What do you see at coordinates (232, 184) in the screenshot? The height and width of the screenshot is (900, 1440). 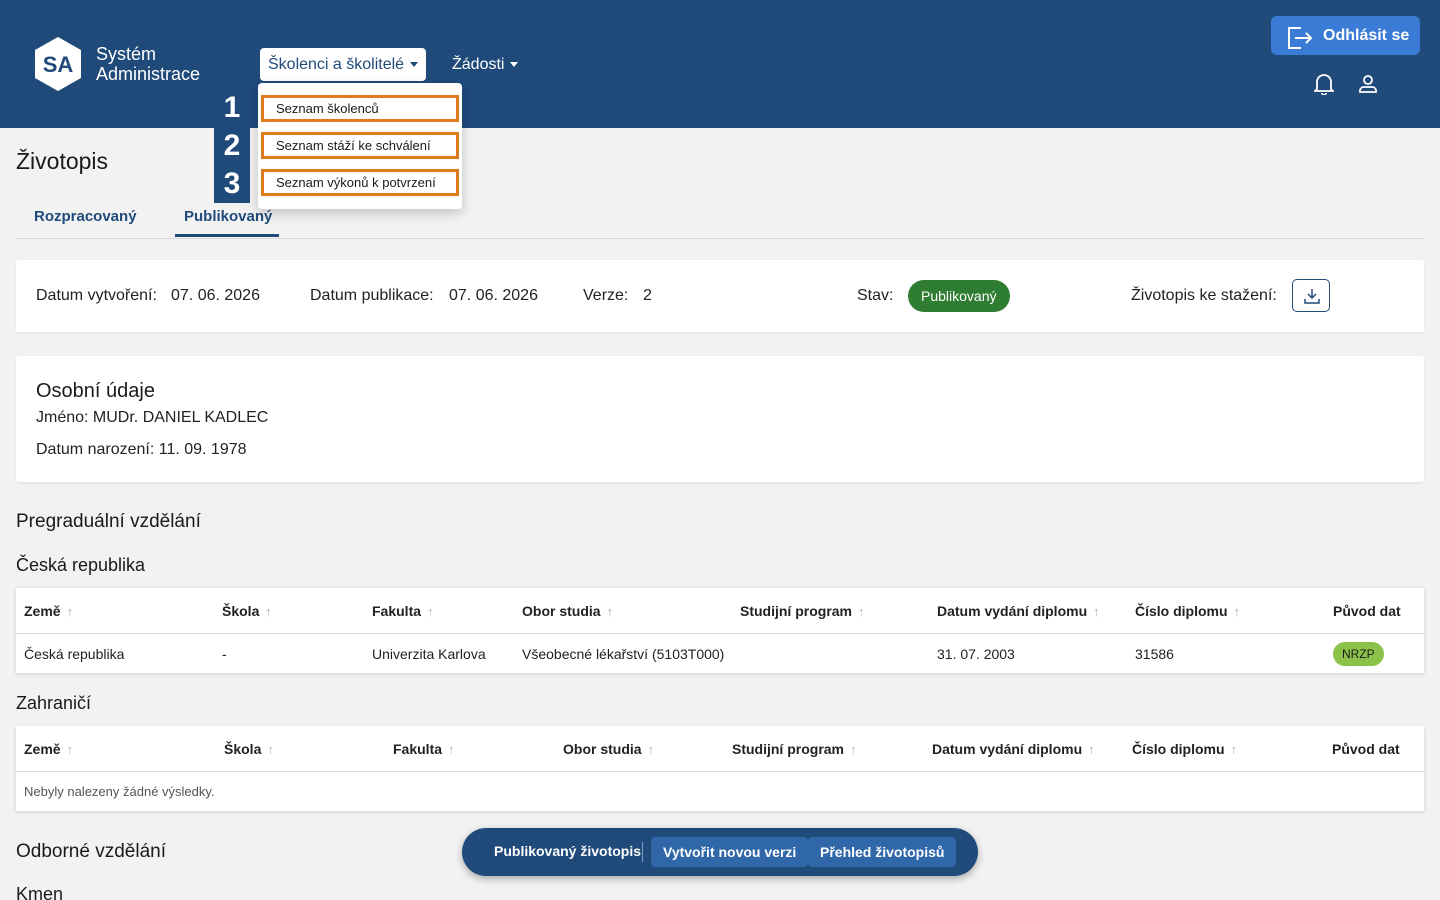 I see `annotation-number-3: 3` at bounding box center [232, 184].